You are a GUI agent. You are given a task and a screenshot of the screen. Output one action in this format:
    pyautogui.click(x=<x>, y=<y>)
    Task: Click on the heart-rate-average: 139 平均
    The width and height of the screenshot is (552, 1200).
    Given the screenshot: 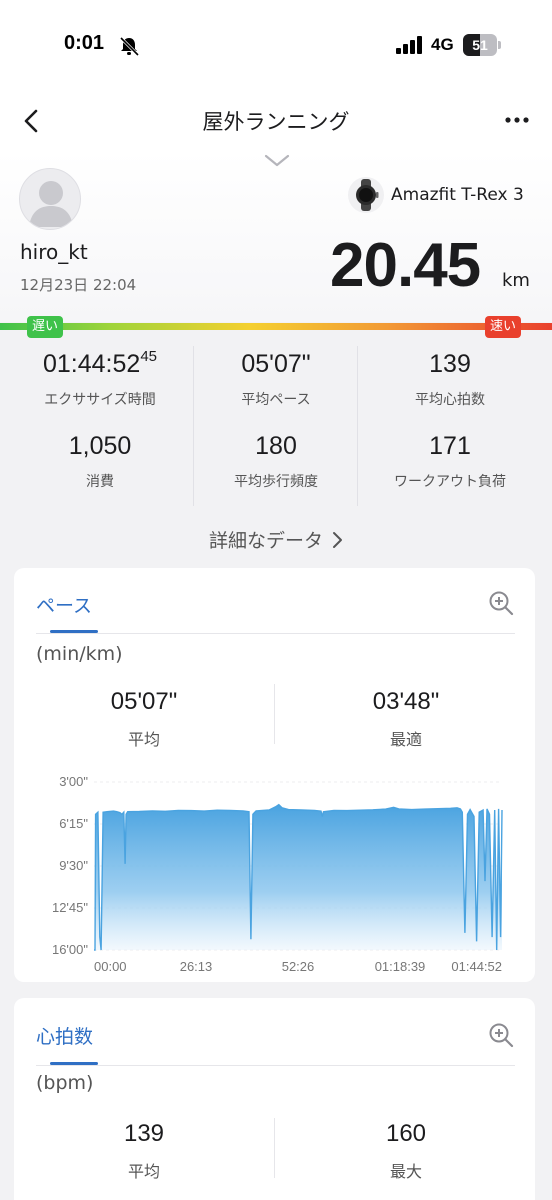 What is the action you would take?
    pyautogui.click(x=144, y=1151)
    